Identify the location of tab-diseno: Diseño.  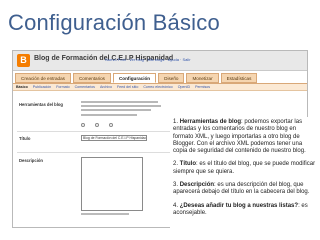
(171, 78).